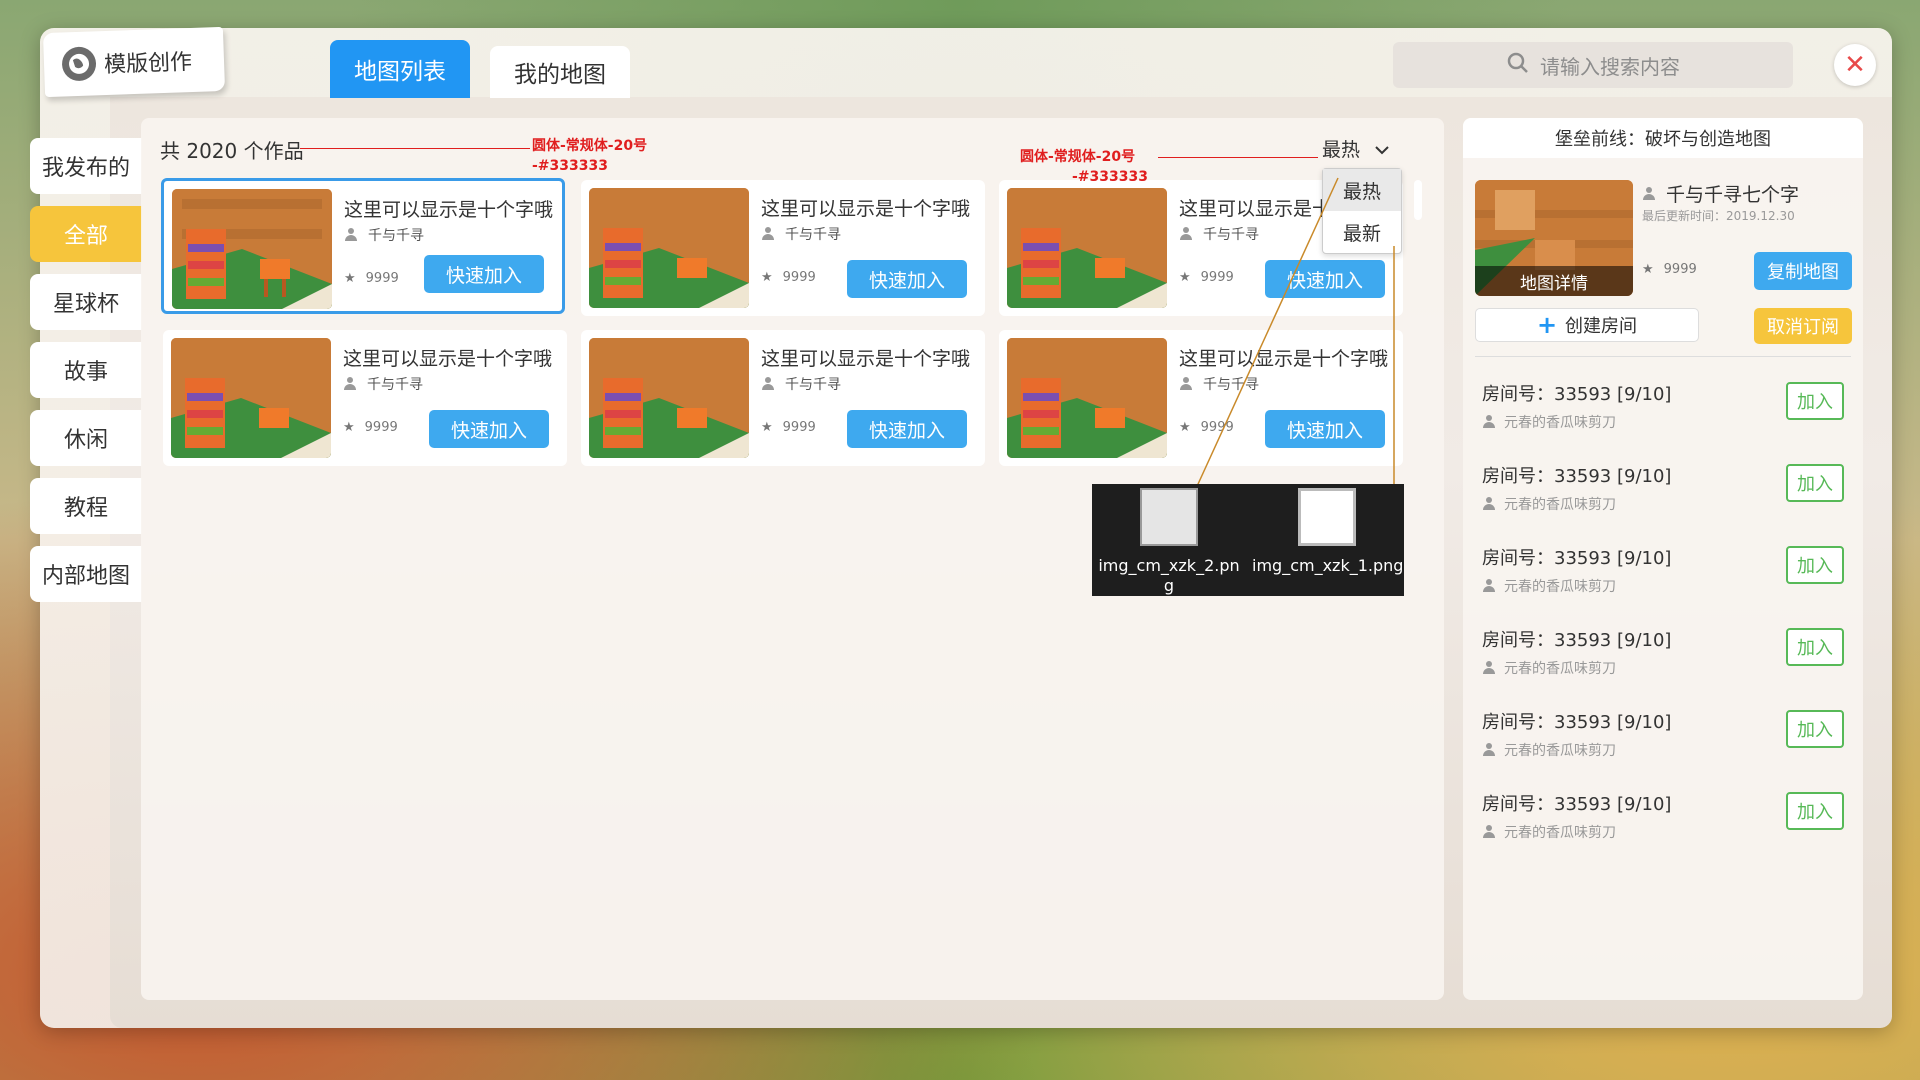 The height and width of the screenshot is (1080, 1920). Describe the element at coordinates (1803, 271) in the screenshot. I see `copy-map-button: 复制地图` at that location.